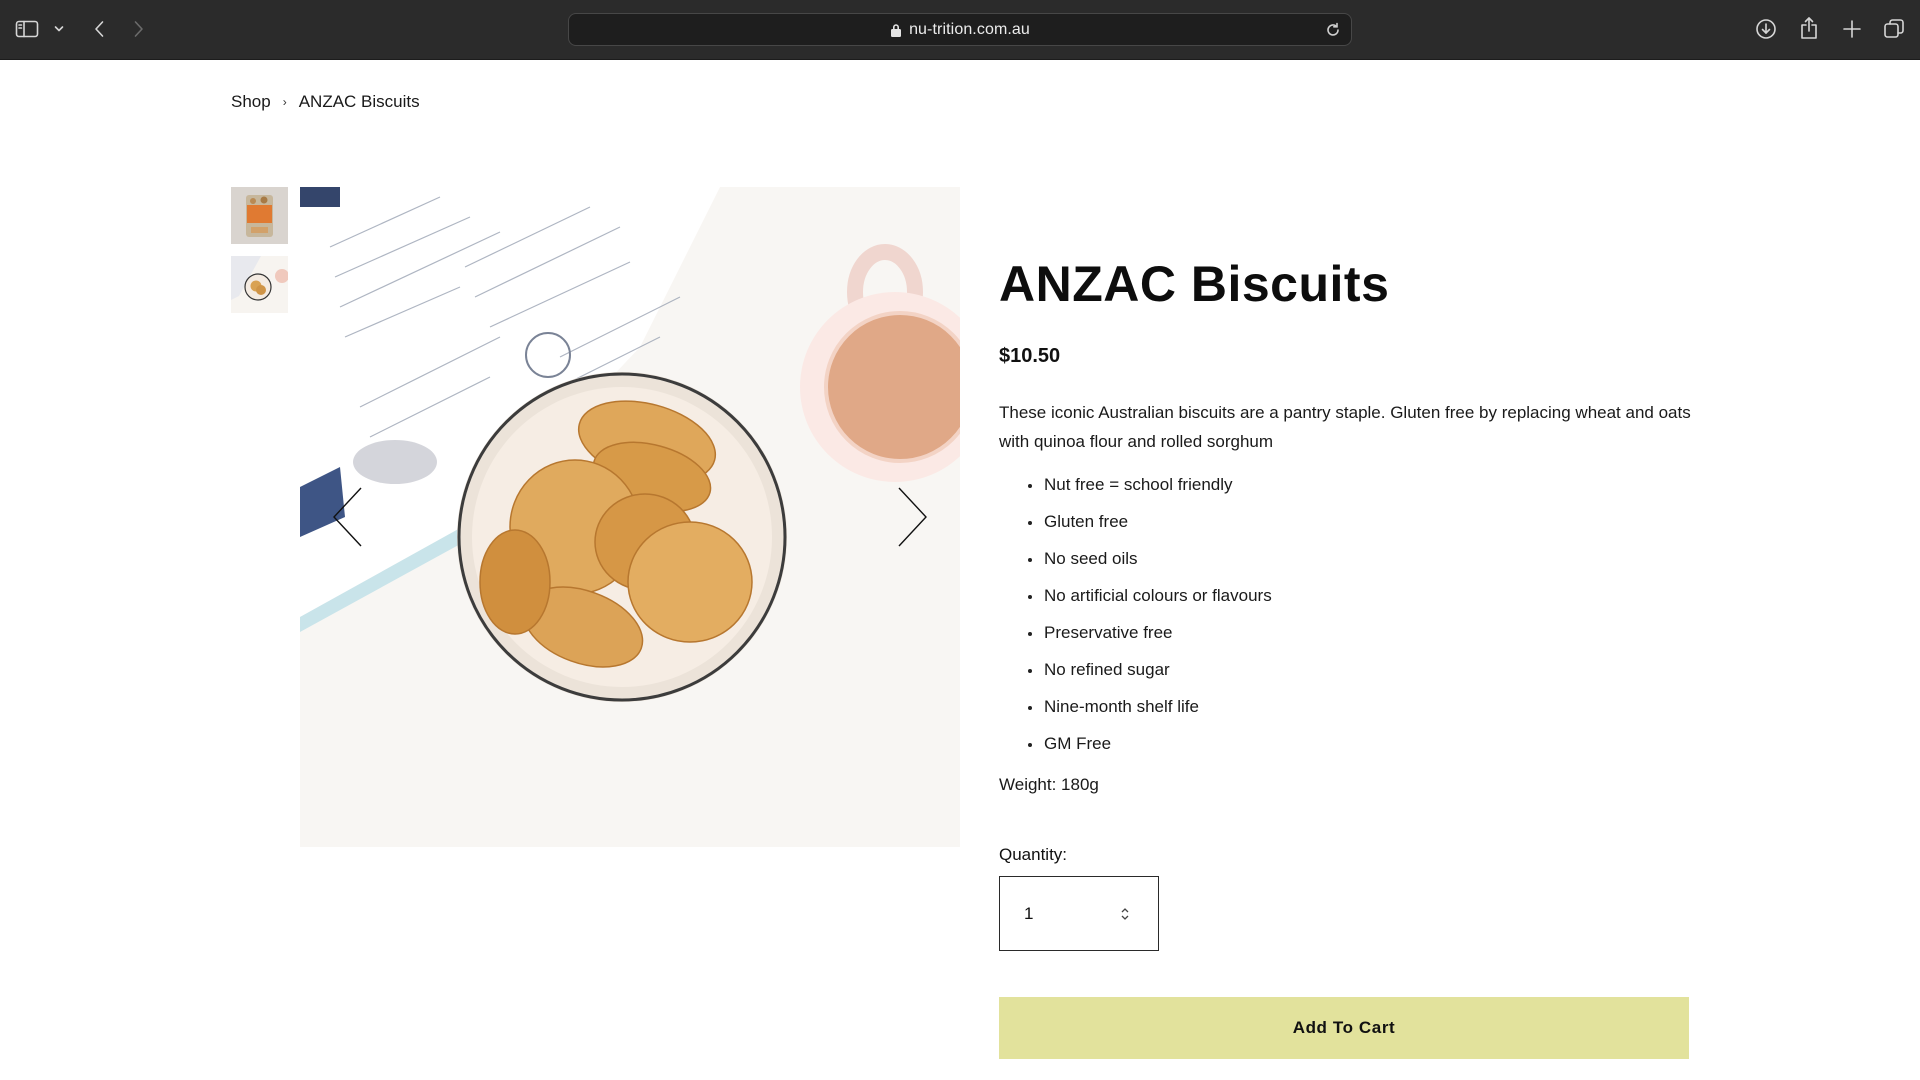  I want to click on breadcrumb: Shop › ANZAC Biscuits, so click(325, 102).